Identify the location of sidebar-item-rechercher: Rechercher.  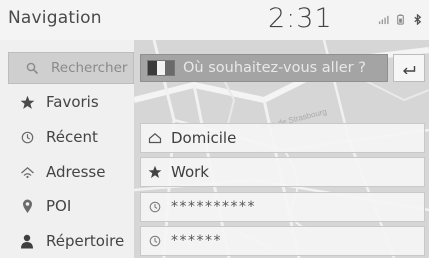
(71, 68).